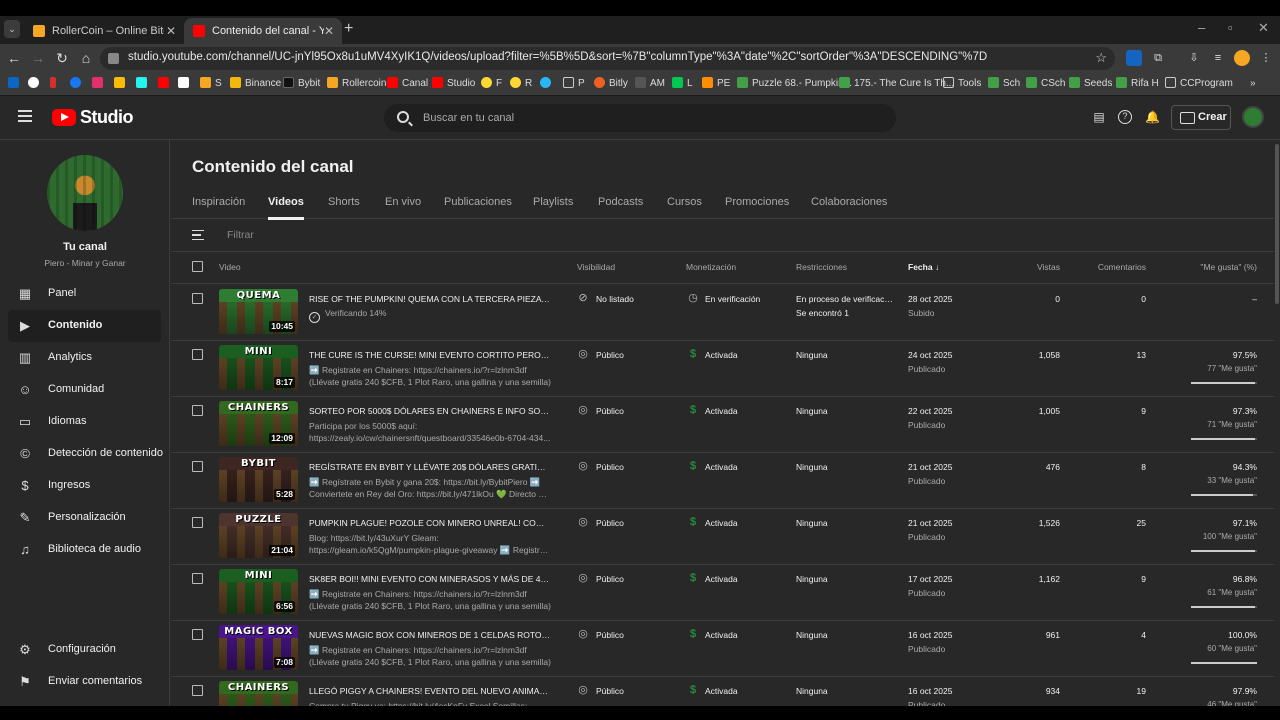  What do you see at coordinates (1158, 58) in the screenshot?
I see `extensions-puzzle-icon: ⧉` at bounding box center [1158, 58].